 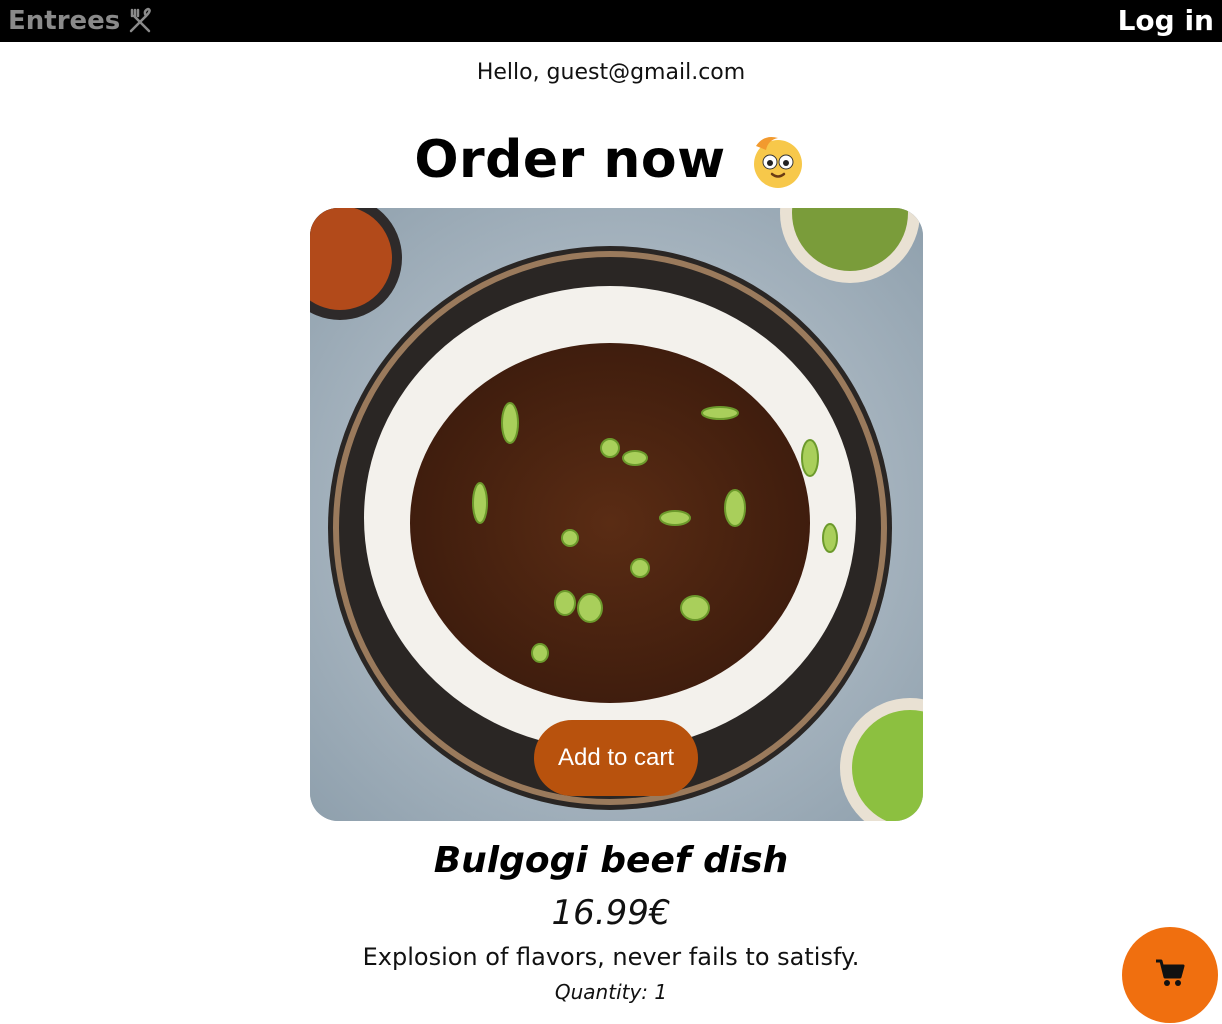 What do you see at coordinates (64, 21) in the screenshot?
I see `brand-label: Entrees` at bounding box center [64, 21].